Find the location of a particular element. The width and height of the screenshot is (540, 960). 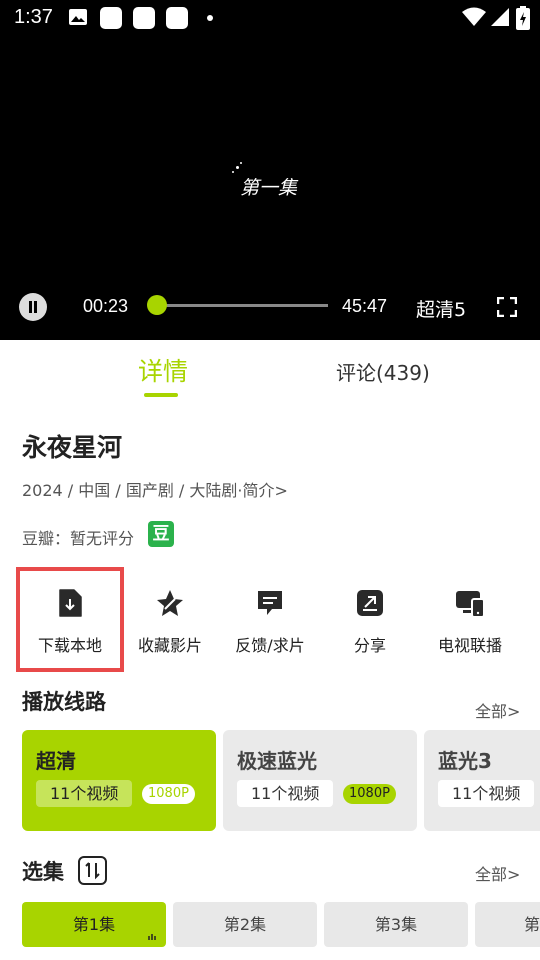

tv-cast-label: 电视联播 is located at coordinates (469, 645).